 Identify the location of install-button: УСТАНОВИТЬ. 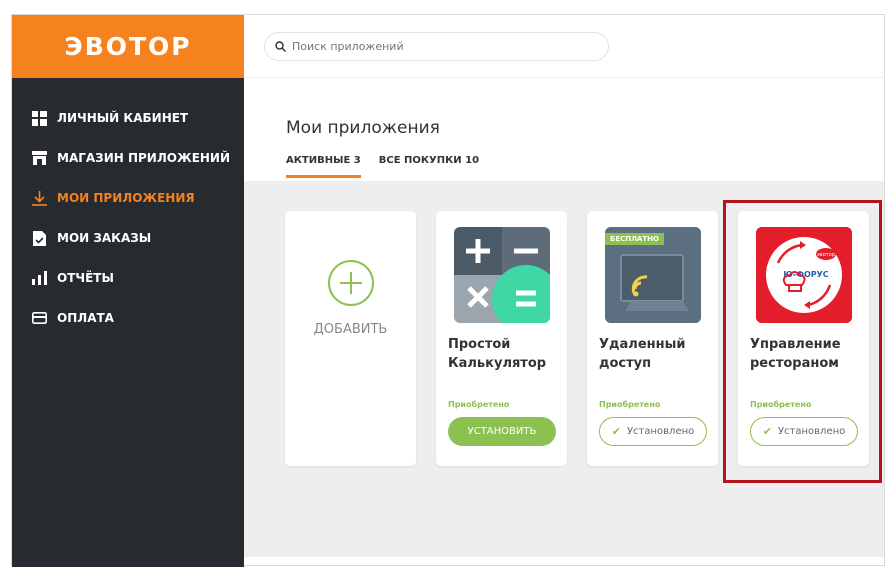
(502, 431).